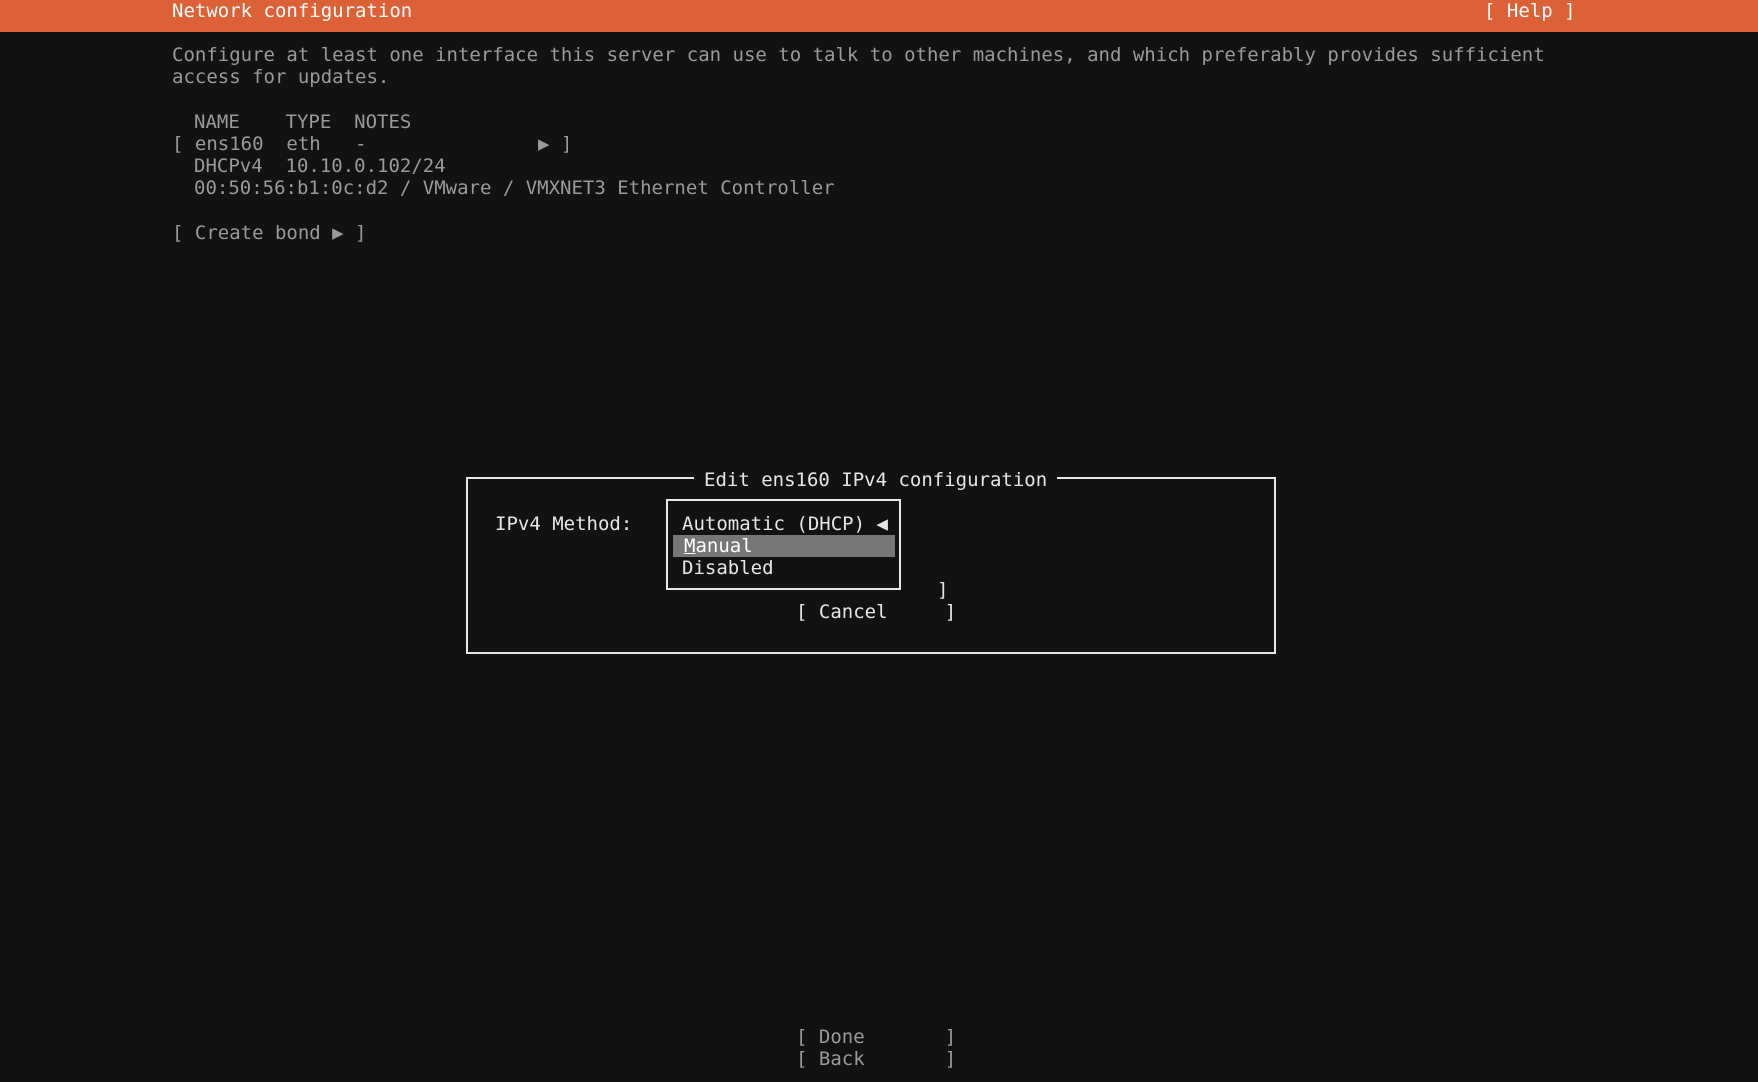 Image resolution: width=1758 pixels, height=1082 pixels. Describe the element at coordinates (690, 546) in the screenshot. I see `cursor-char: M` at that location.